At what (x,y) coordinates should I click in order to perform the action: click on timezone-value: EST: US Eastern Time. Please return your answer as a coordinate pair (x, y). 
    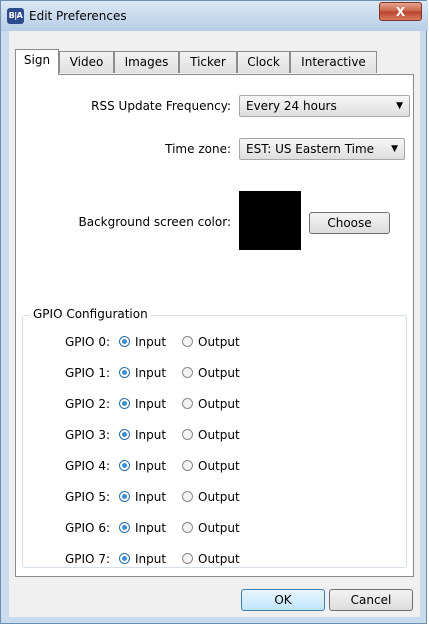
    Looking at the image, I should click on (310, 149).